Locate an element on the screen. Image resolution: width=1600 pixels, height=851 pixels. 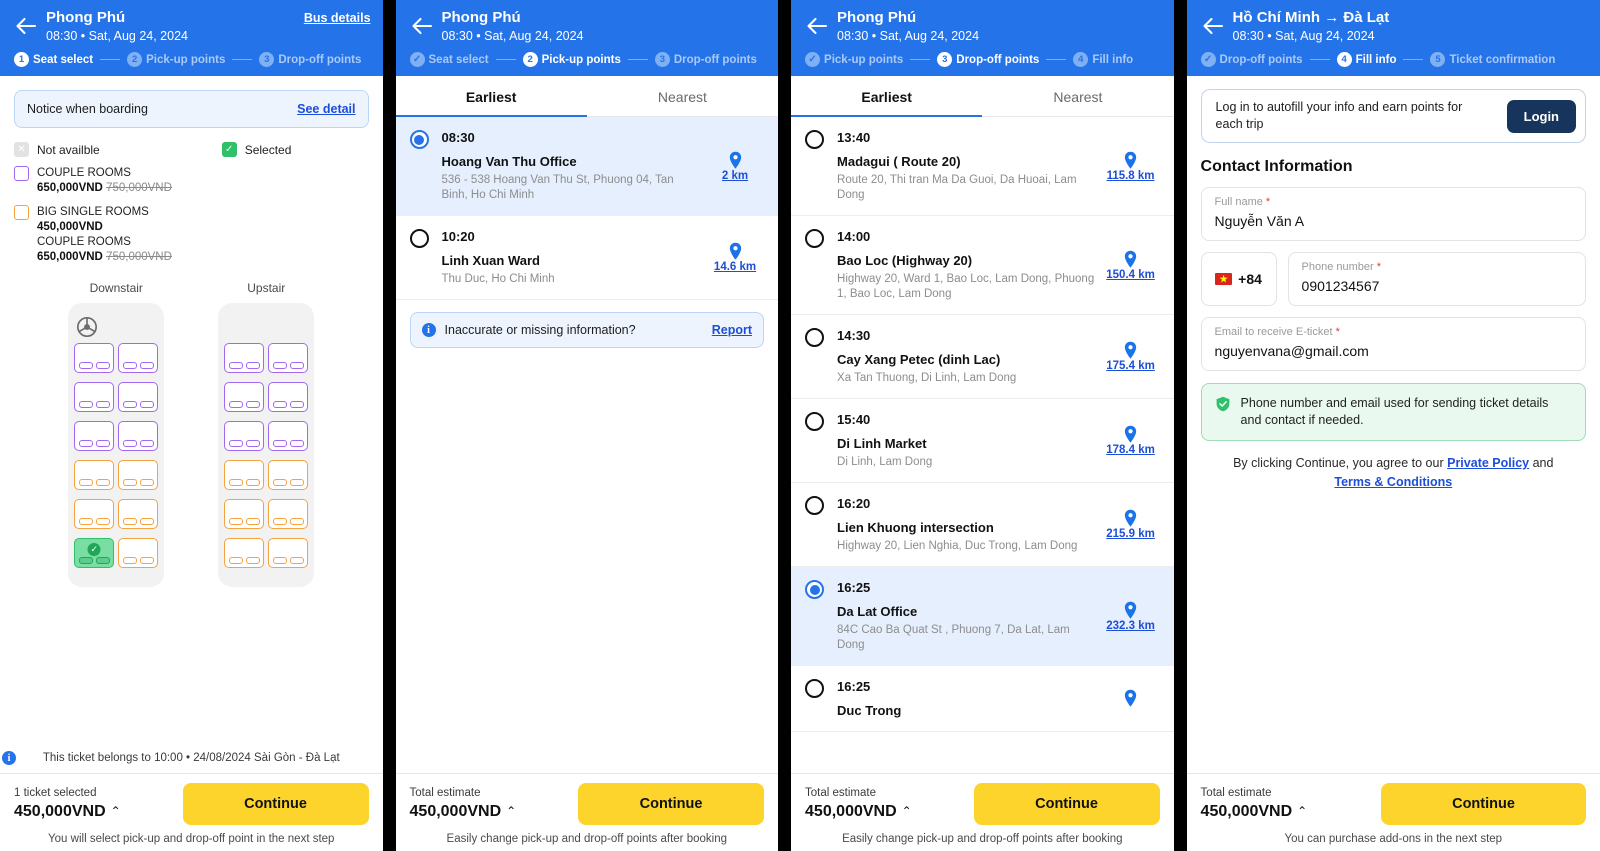
step-dropoff-points: ✓ Drop-off points is located at coordinates (1251, 59).